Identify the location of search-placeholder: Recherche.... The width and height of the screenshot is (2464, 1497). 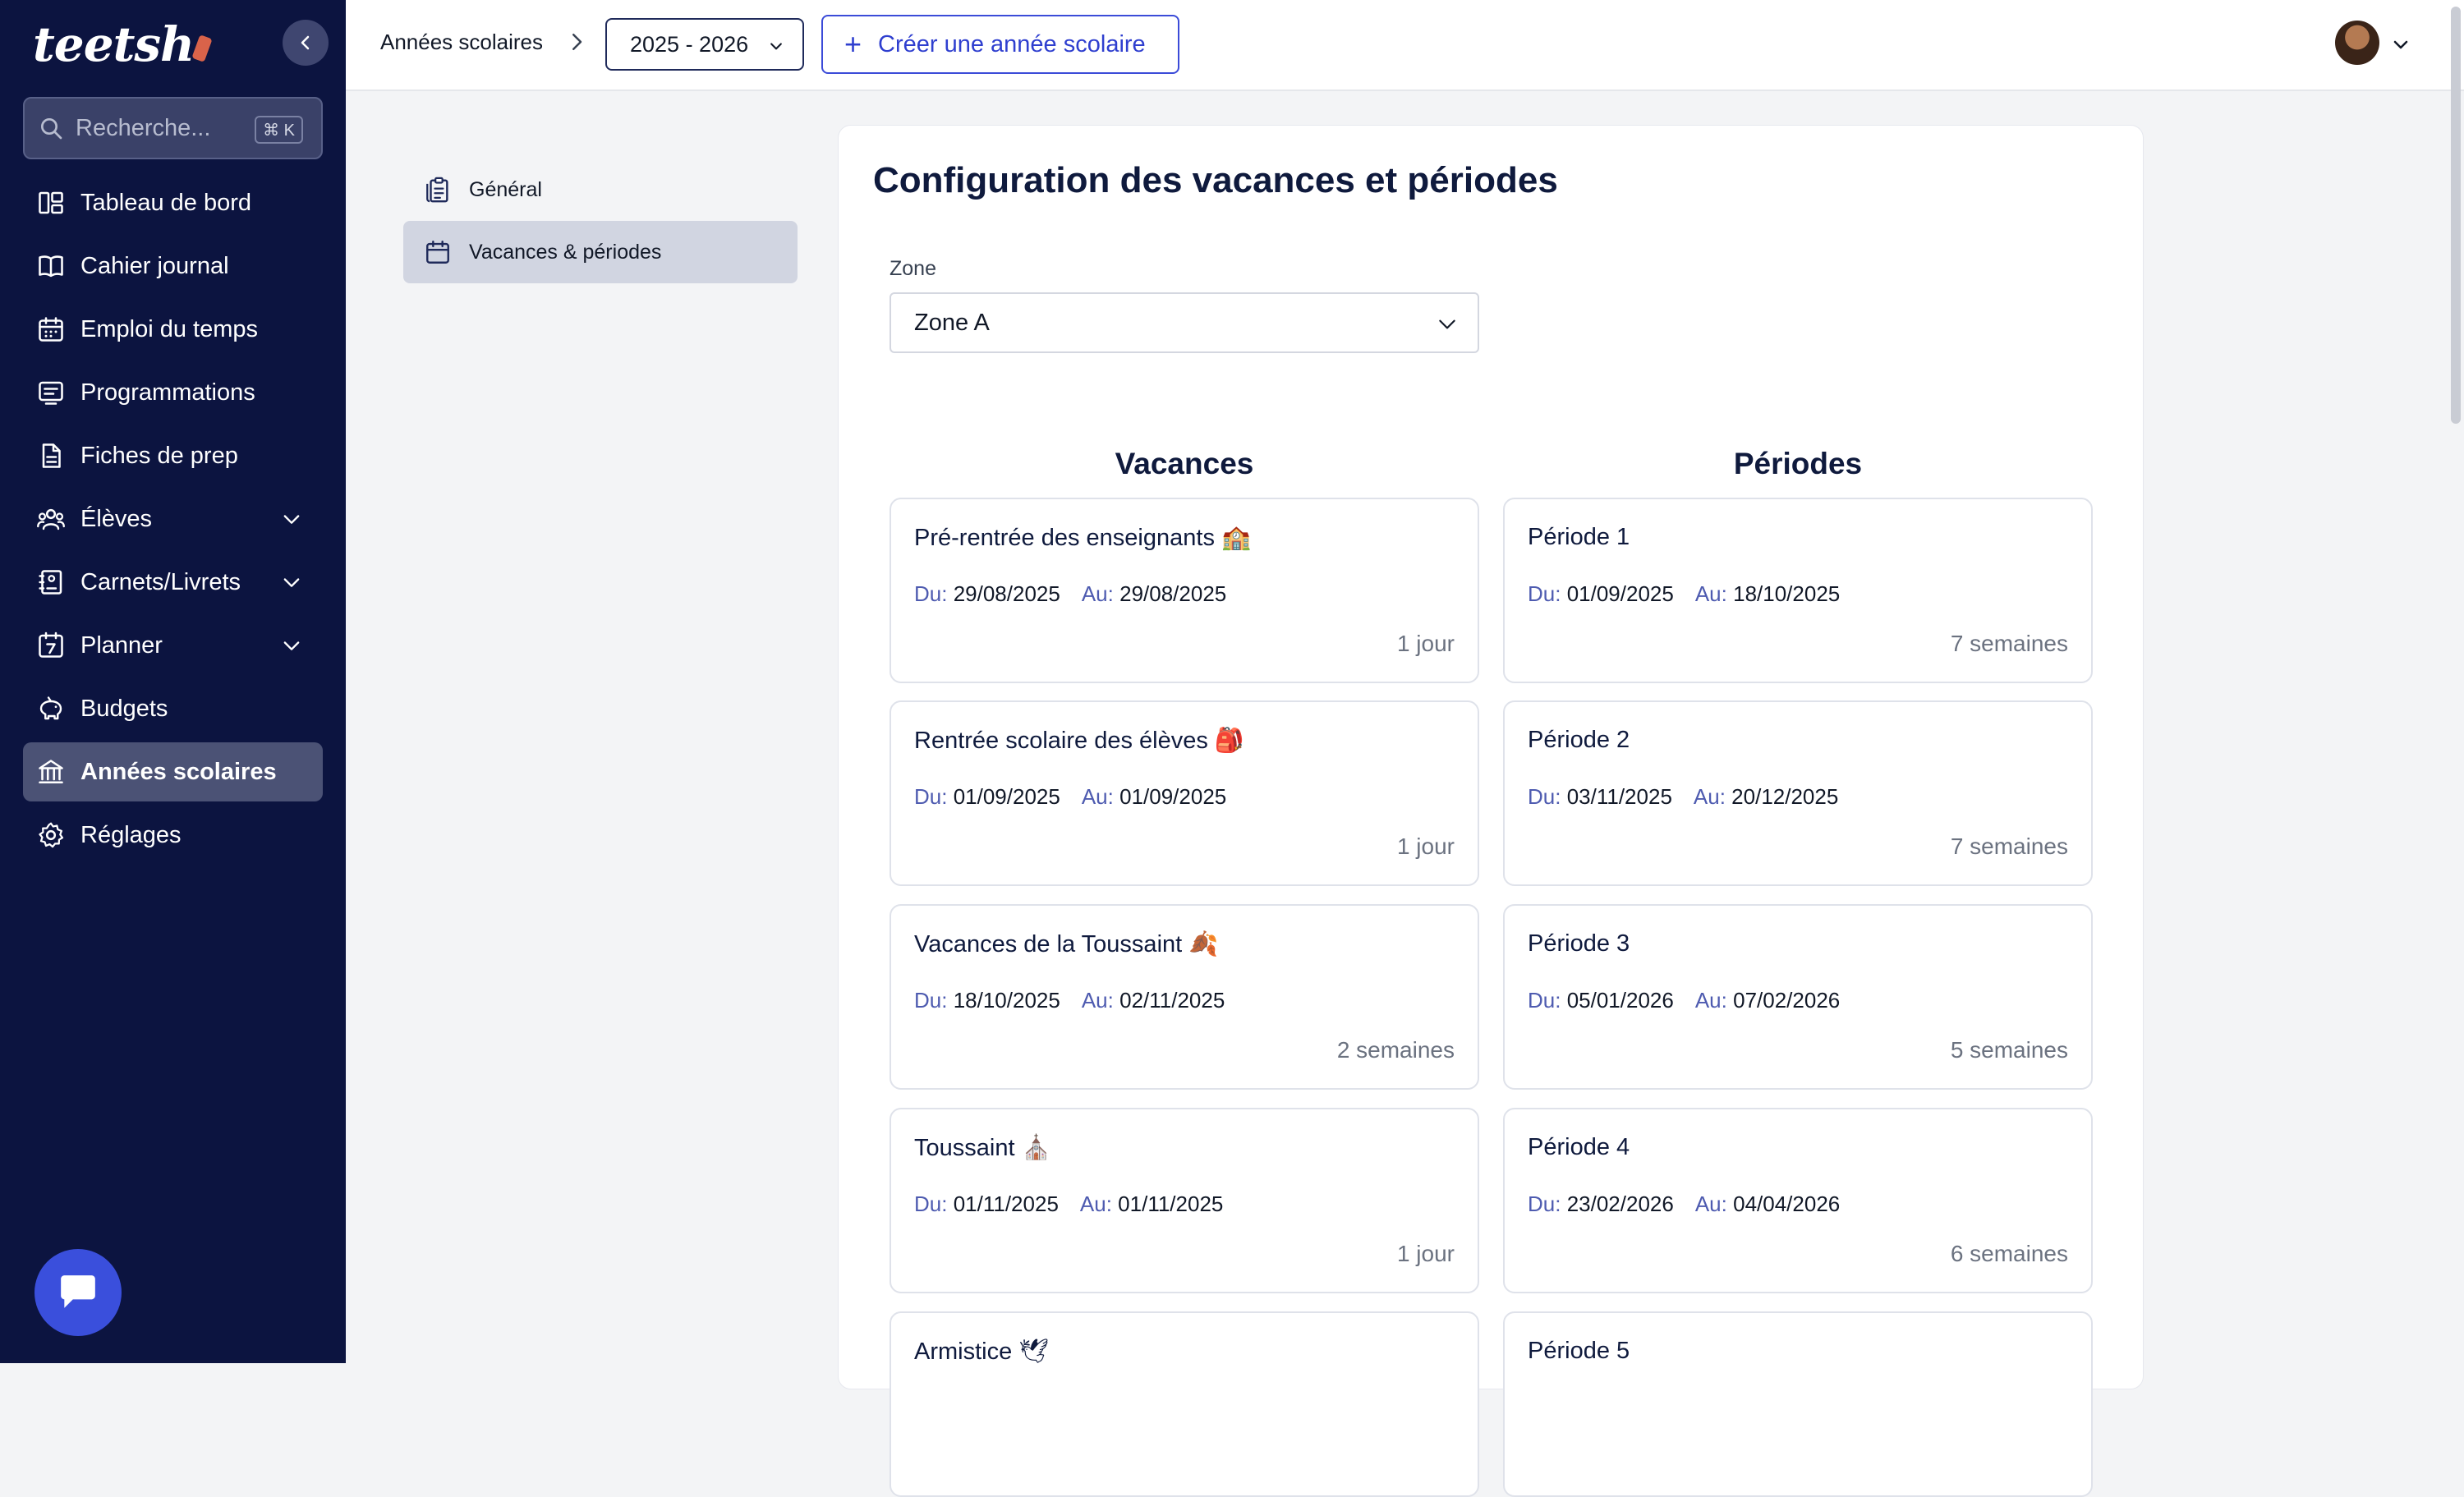
(143, 128).